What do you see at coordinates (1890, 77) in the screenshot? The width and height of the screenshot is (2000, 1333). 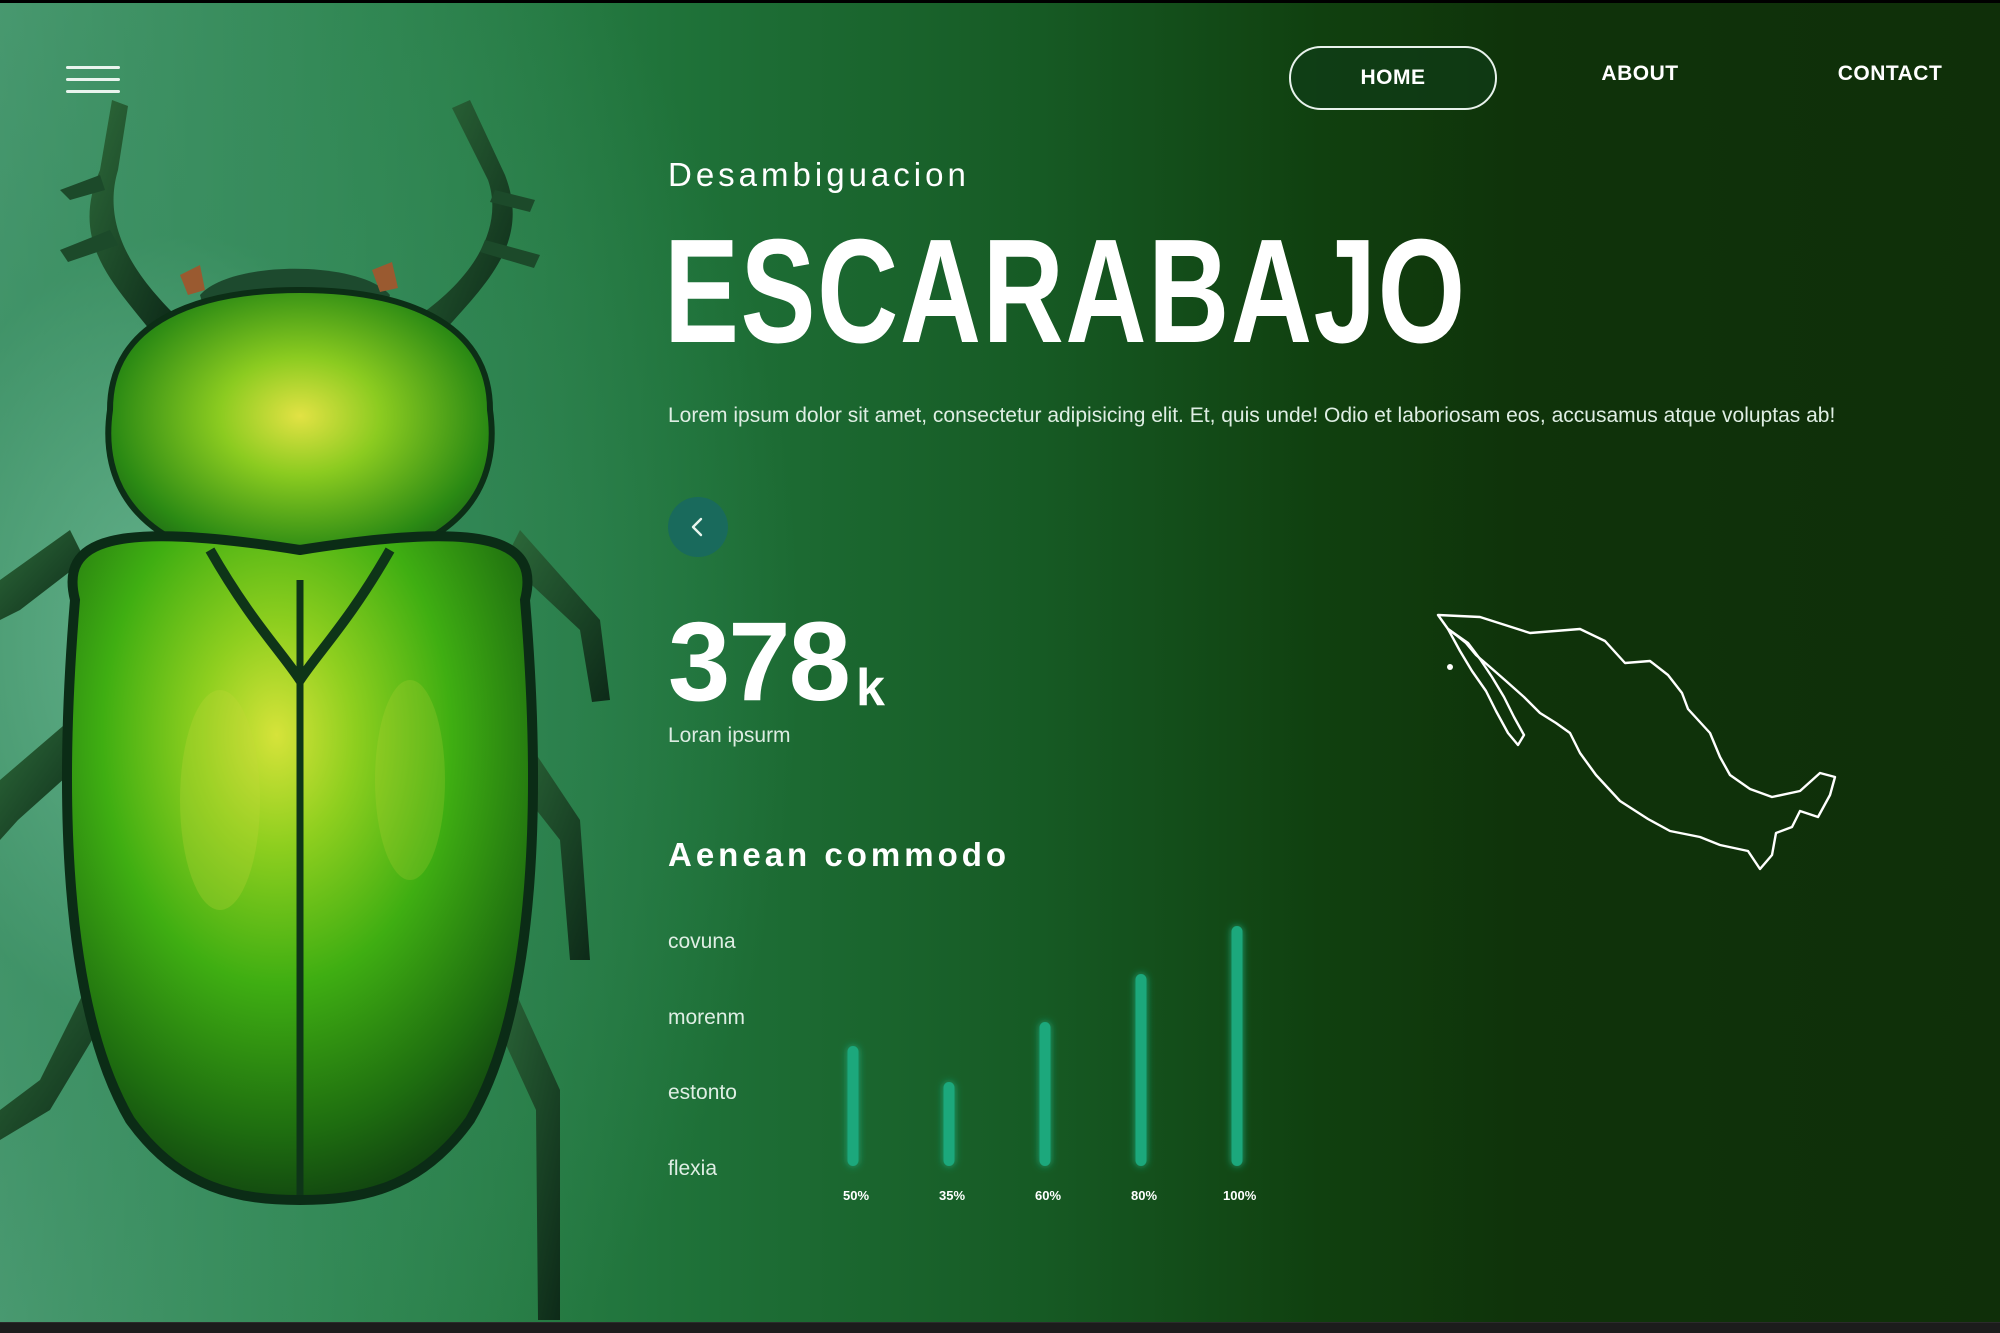 I see `nav-contact-link: CONTACT` at bounding box center [1890, 77].